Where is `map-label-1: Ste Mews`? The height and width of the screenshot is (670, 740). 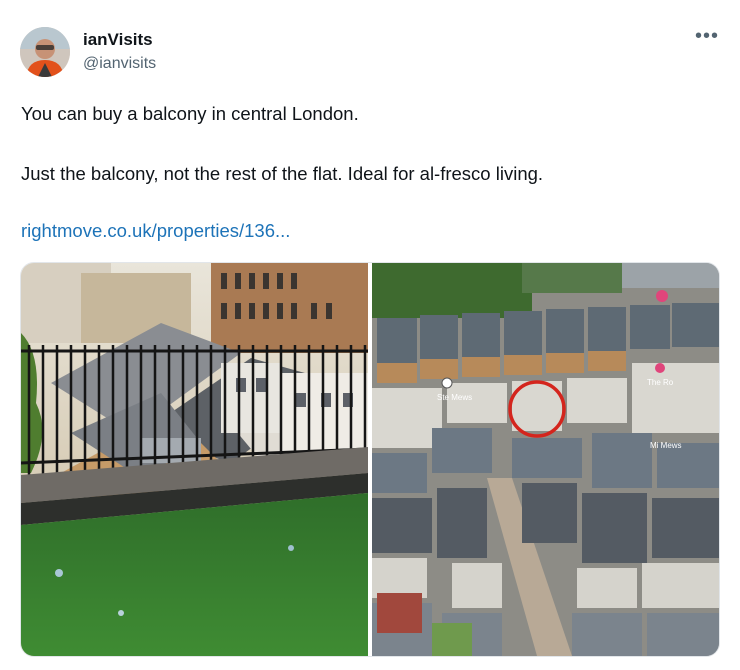
map-label-1: Ste Mews is located at coordinates (454, 397).